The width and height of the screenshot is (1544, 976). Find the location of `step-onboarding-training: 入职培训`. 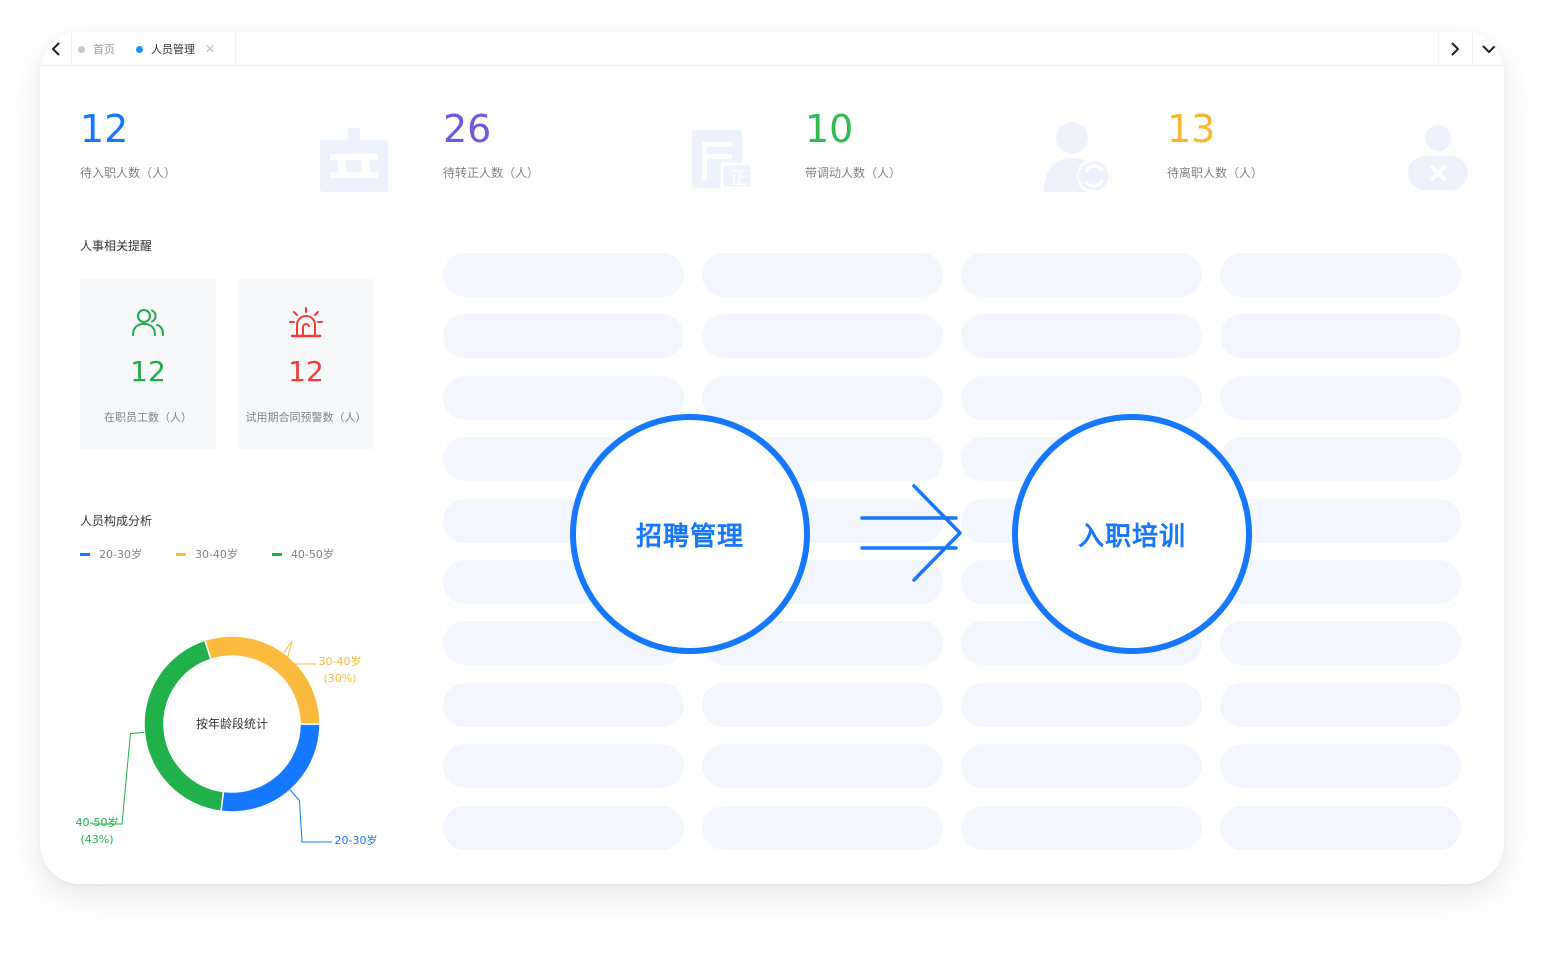

step-onboarding-training: 入职培训 is located at coordinates (1132, 534).